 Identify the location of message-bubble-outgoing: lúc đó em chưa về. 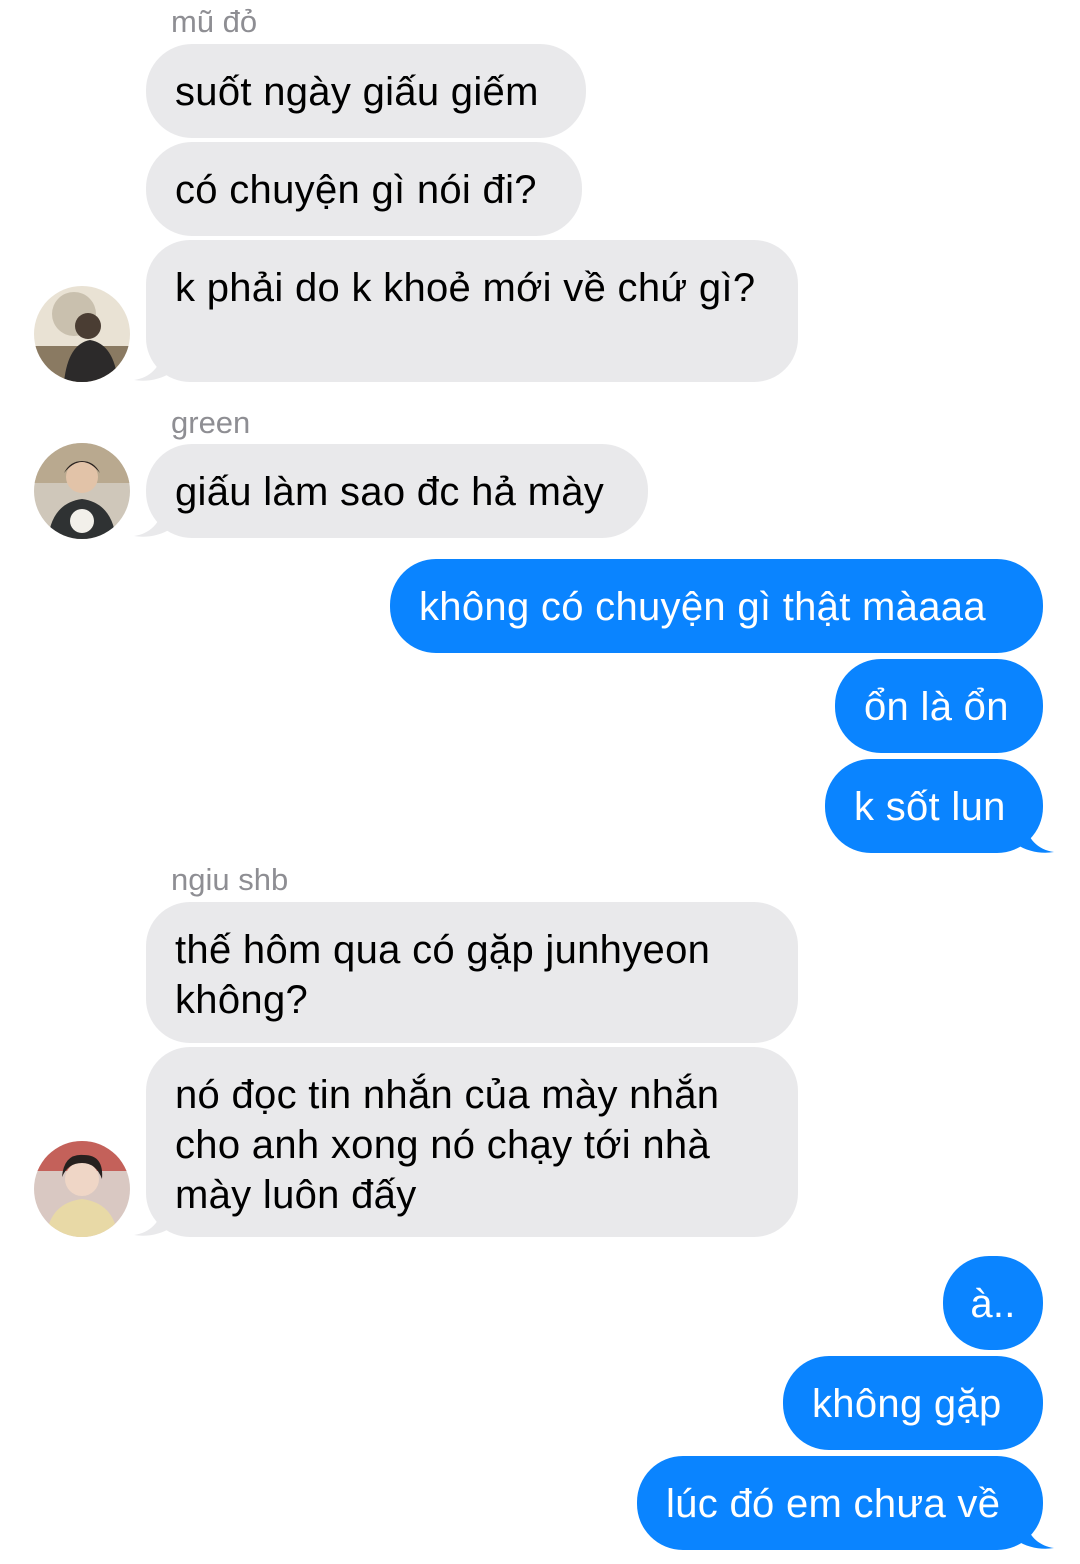
(840, 1503).